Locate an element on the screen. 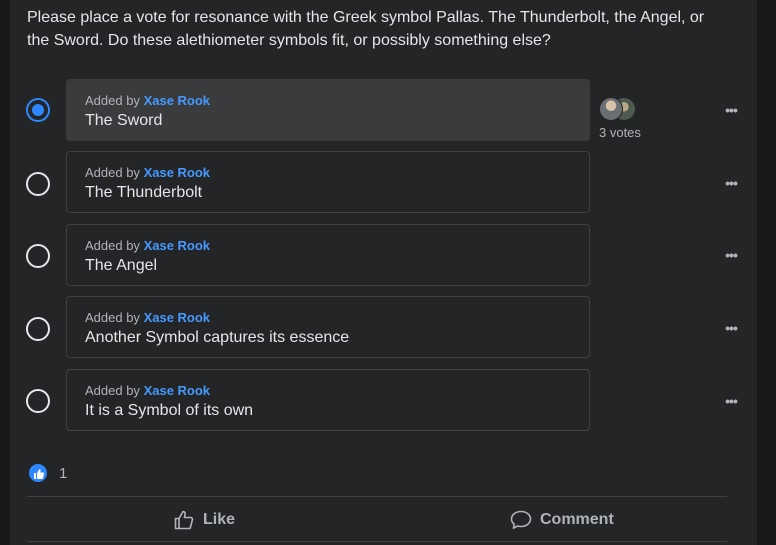 This screenshot has height=545, width=776. option-label: The Thunderbolt is located at coordinates (144, 192).